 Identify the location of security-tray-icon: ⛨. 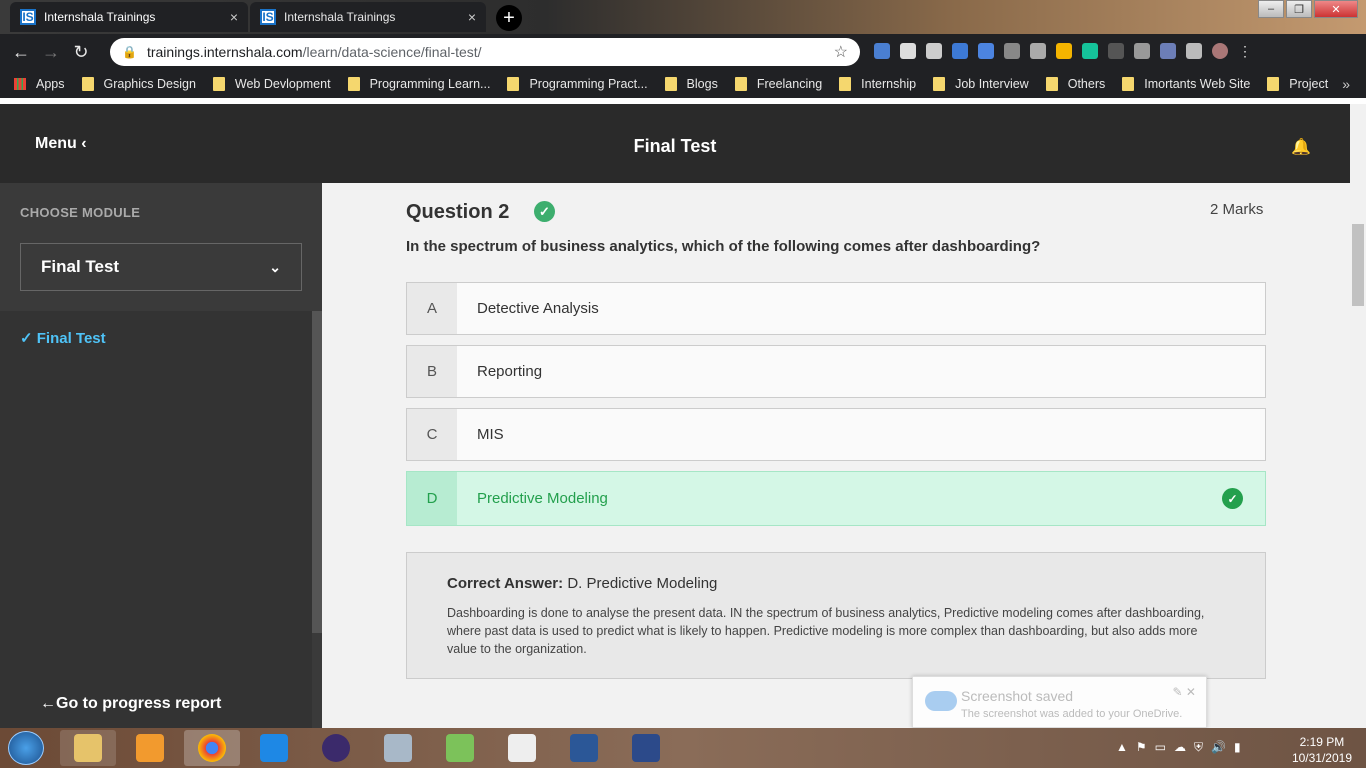
(1198, 747).